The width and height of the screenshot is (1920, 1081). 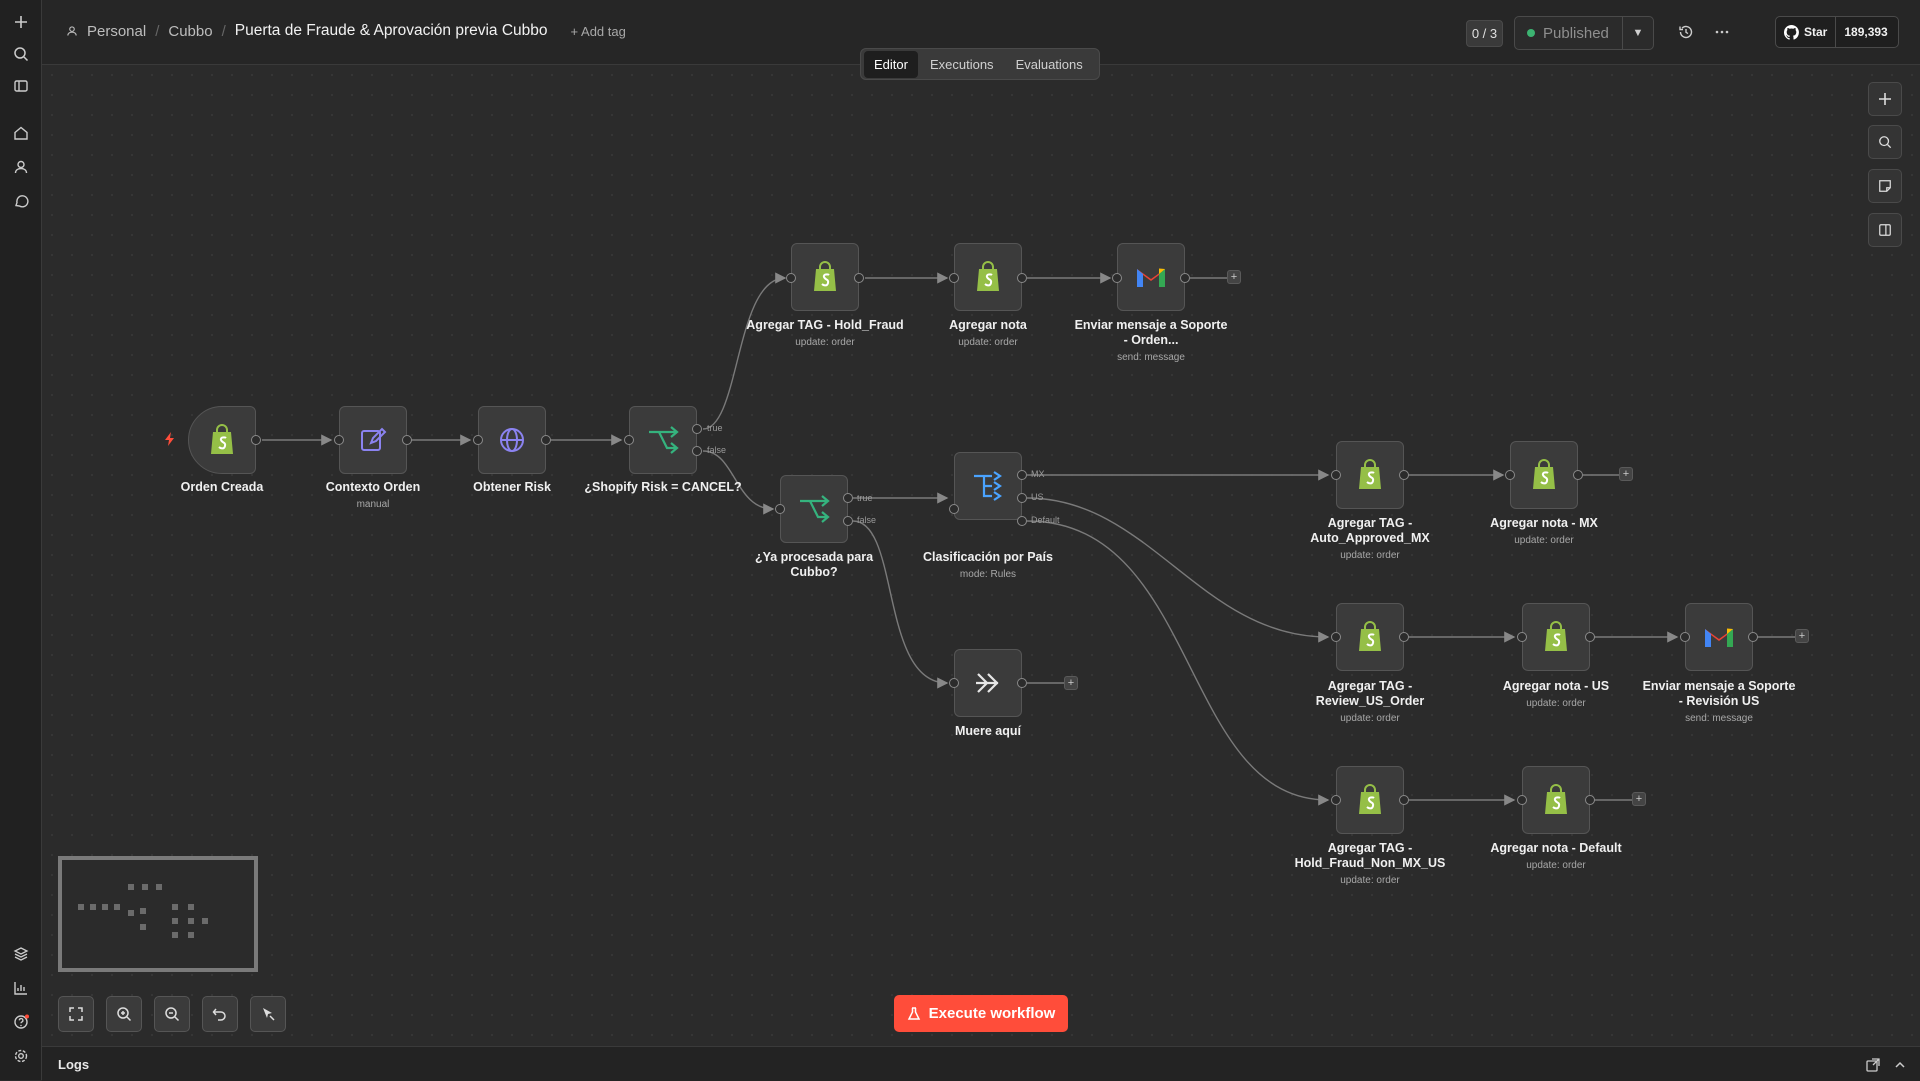 What do you see at coordinates (21, 133) in the screenshot?
I see `home-icon` at bounding box center [21, 133].